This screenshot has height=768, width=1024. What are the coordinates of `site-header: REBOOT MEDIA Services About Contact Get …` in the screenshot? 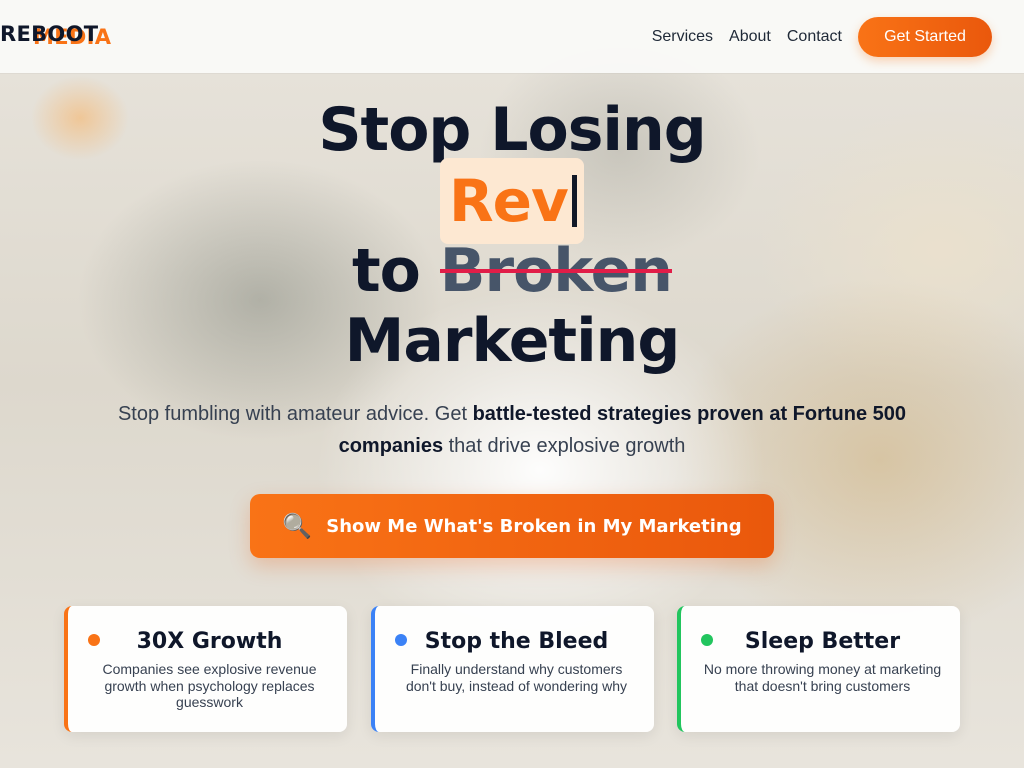 It's located at (512, 36).